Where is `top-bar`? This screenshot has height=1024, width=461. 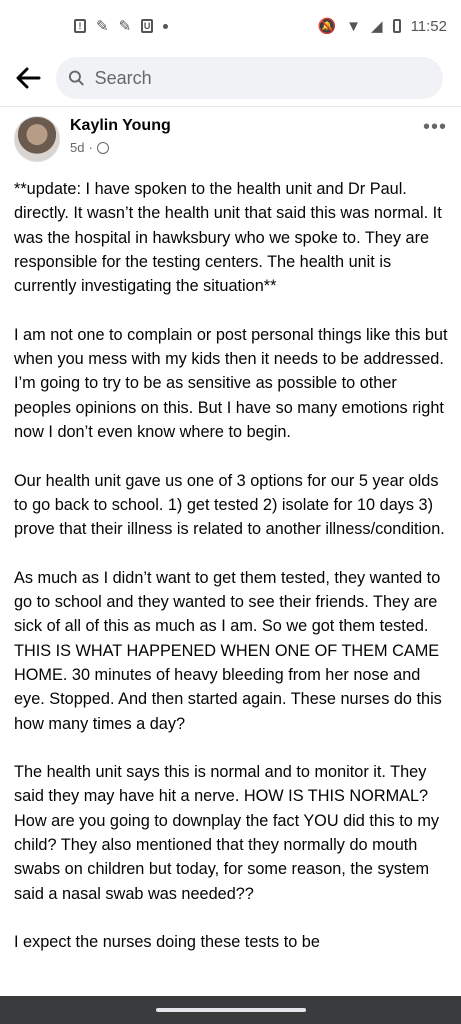 top-bar is located at coordinates (230, 78).